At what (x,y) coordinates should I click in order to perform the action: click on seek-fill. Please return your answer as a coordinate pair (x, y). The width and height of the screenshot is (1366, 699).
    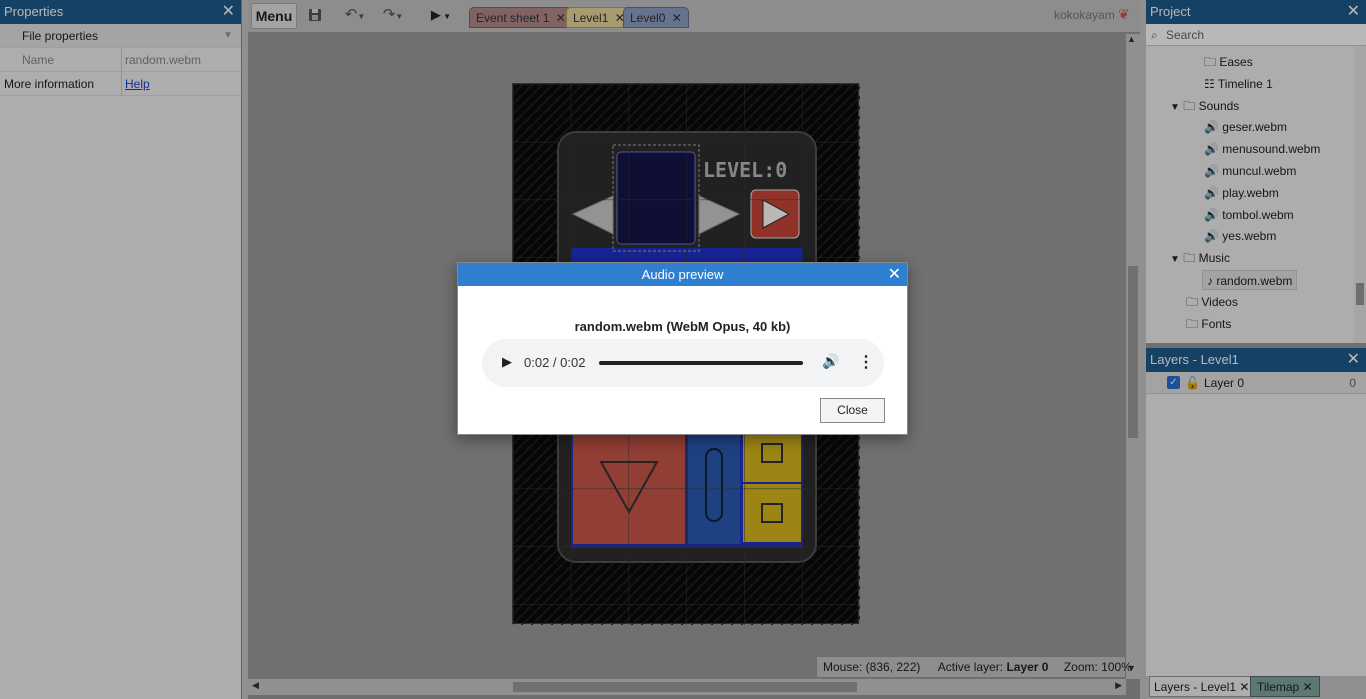
    Looking at the image, I should click on (701, 363).